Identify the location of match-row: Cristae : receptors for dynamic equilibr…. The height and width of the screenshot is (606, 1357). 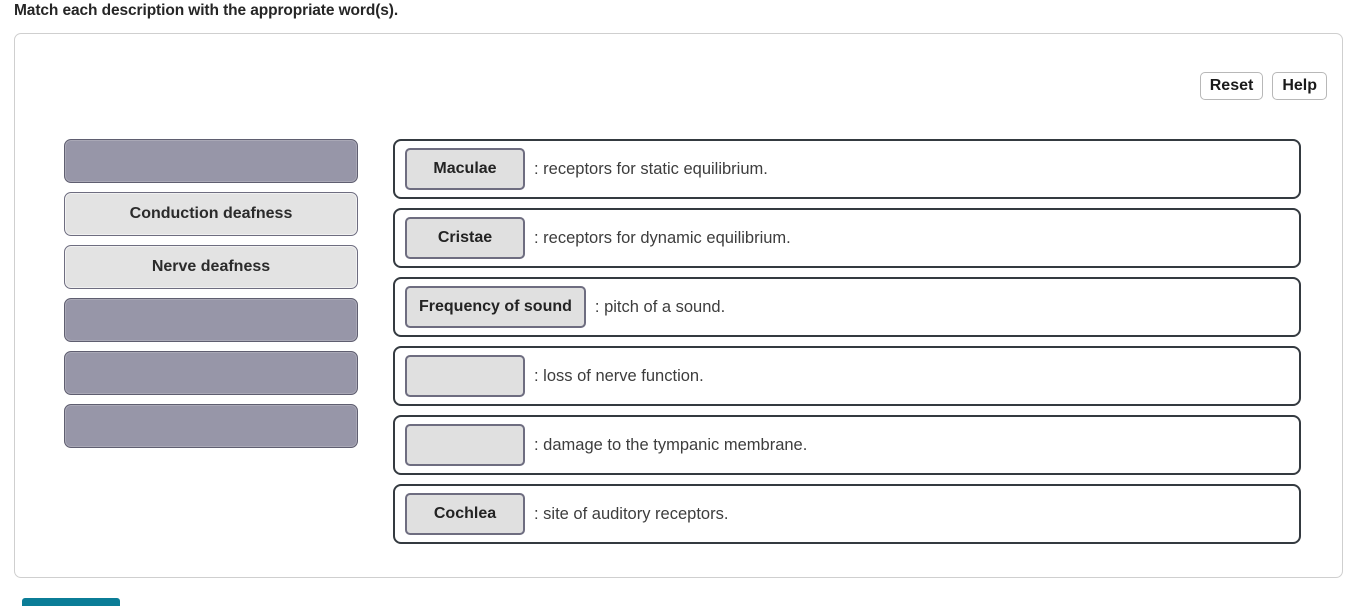
(847, 238).